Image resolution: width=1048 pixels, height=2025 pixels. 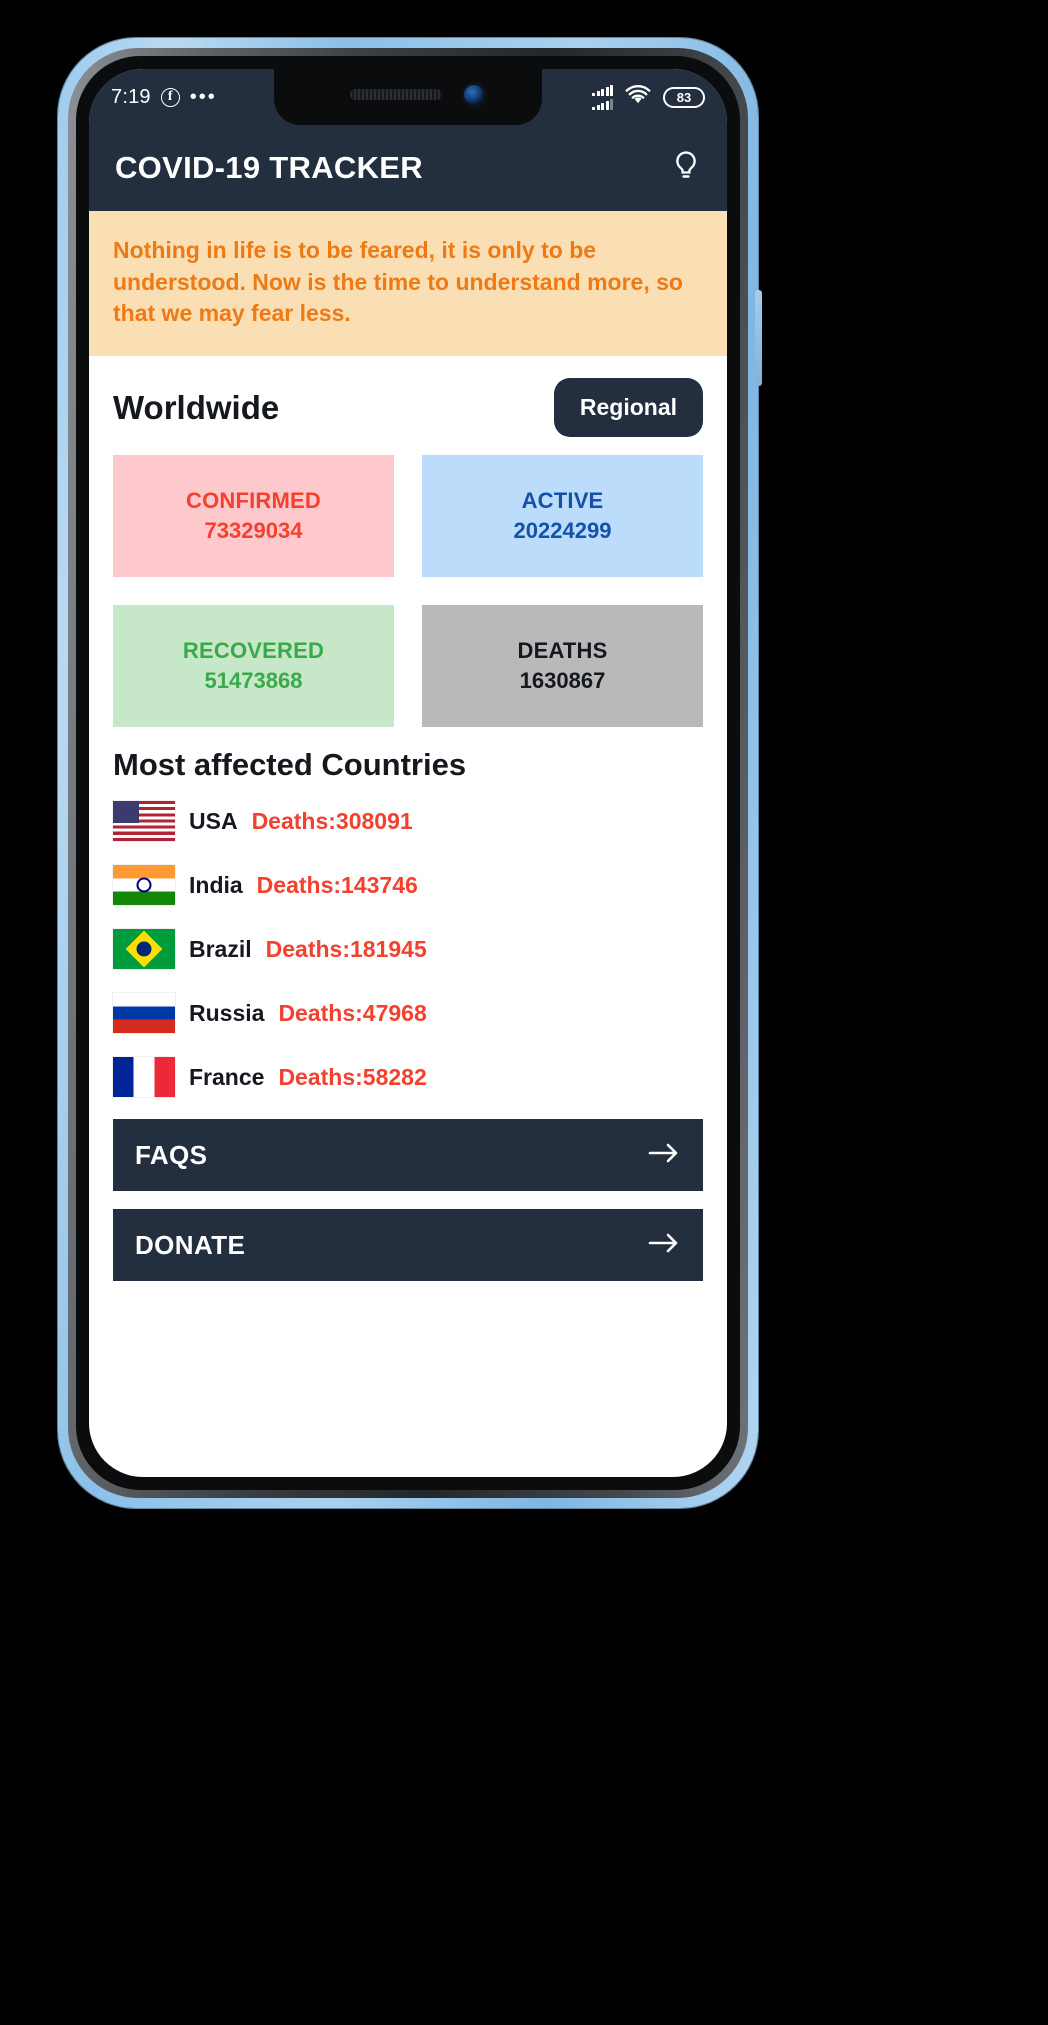 I want to click on donate-button: DONATE, so click(x=408, y=1245).